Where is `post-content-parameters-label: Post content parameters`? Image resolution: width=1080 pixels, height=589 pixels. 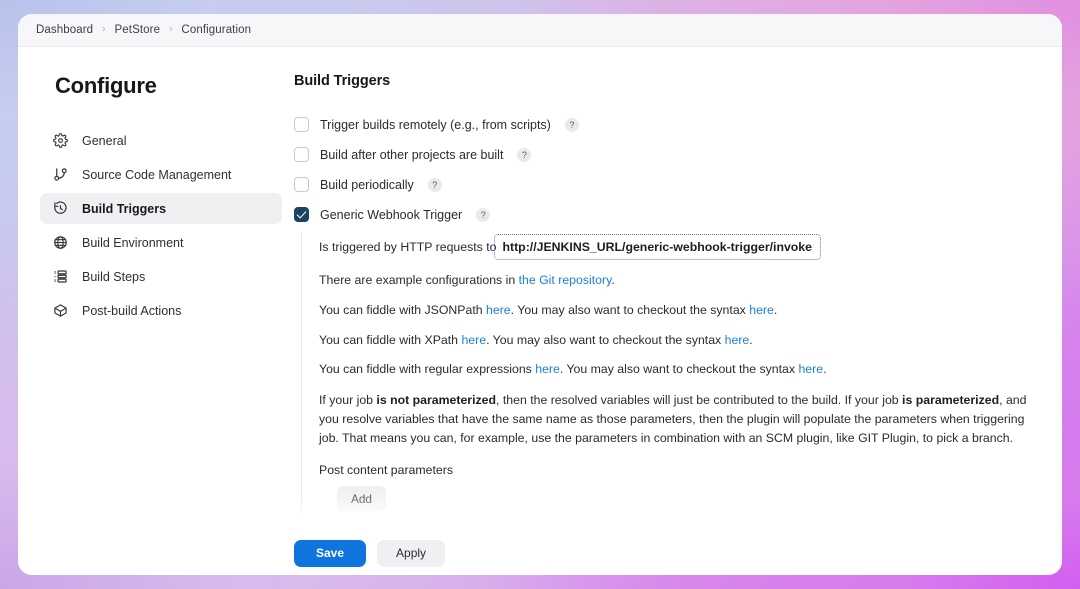 post-content-parameters-label: Post content parameters is located at coordinates (386, 470).